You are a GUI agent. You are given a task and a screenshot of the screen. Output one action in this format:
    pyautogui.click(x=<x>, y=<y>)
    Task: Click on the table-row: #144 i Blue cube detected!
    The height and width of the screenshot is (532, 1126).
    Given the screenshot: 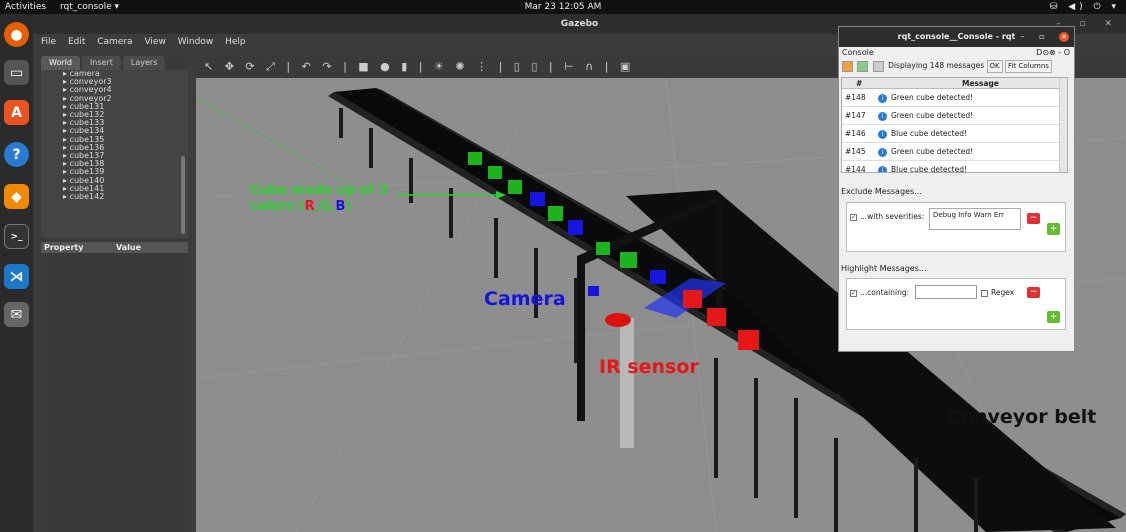 What is the action you would take?
    pyautogui.click(x=954, y=167)
    